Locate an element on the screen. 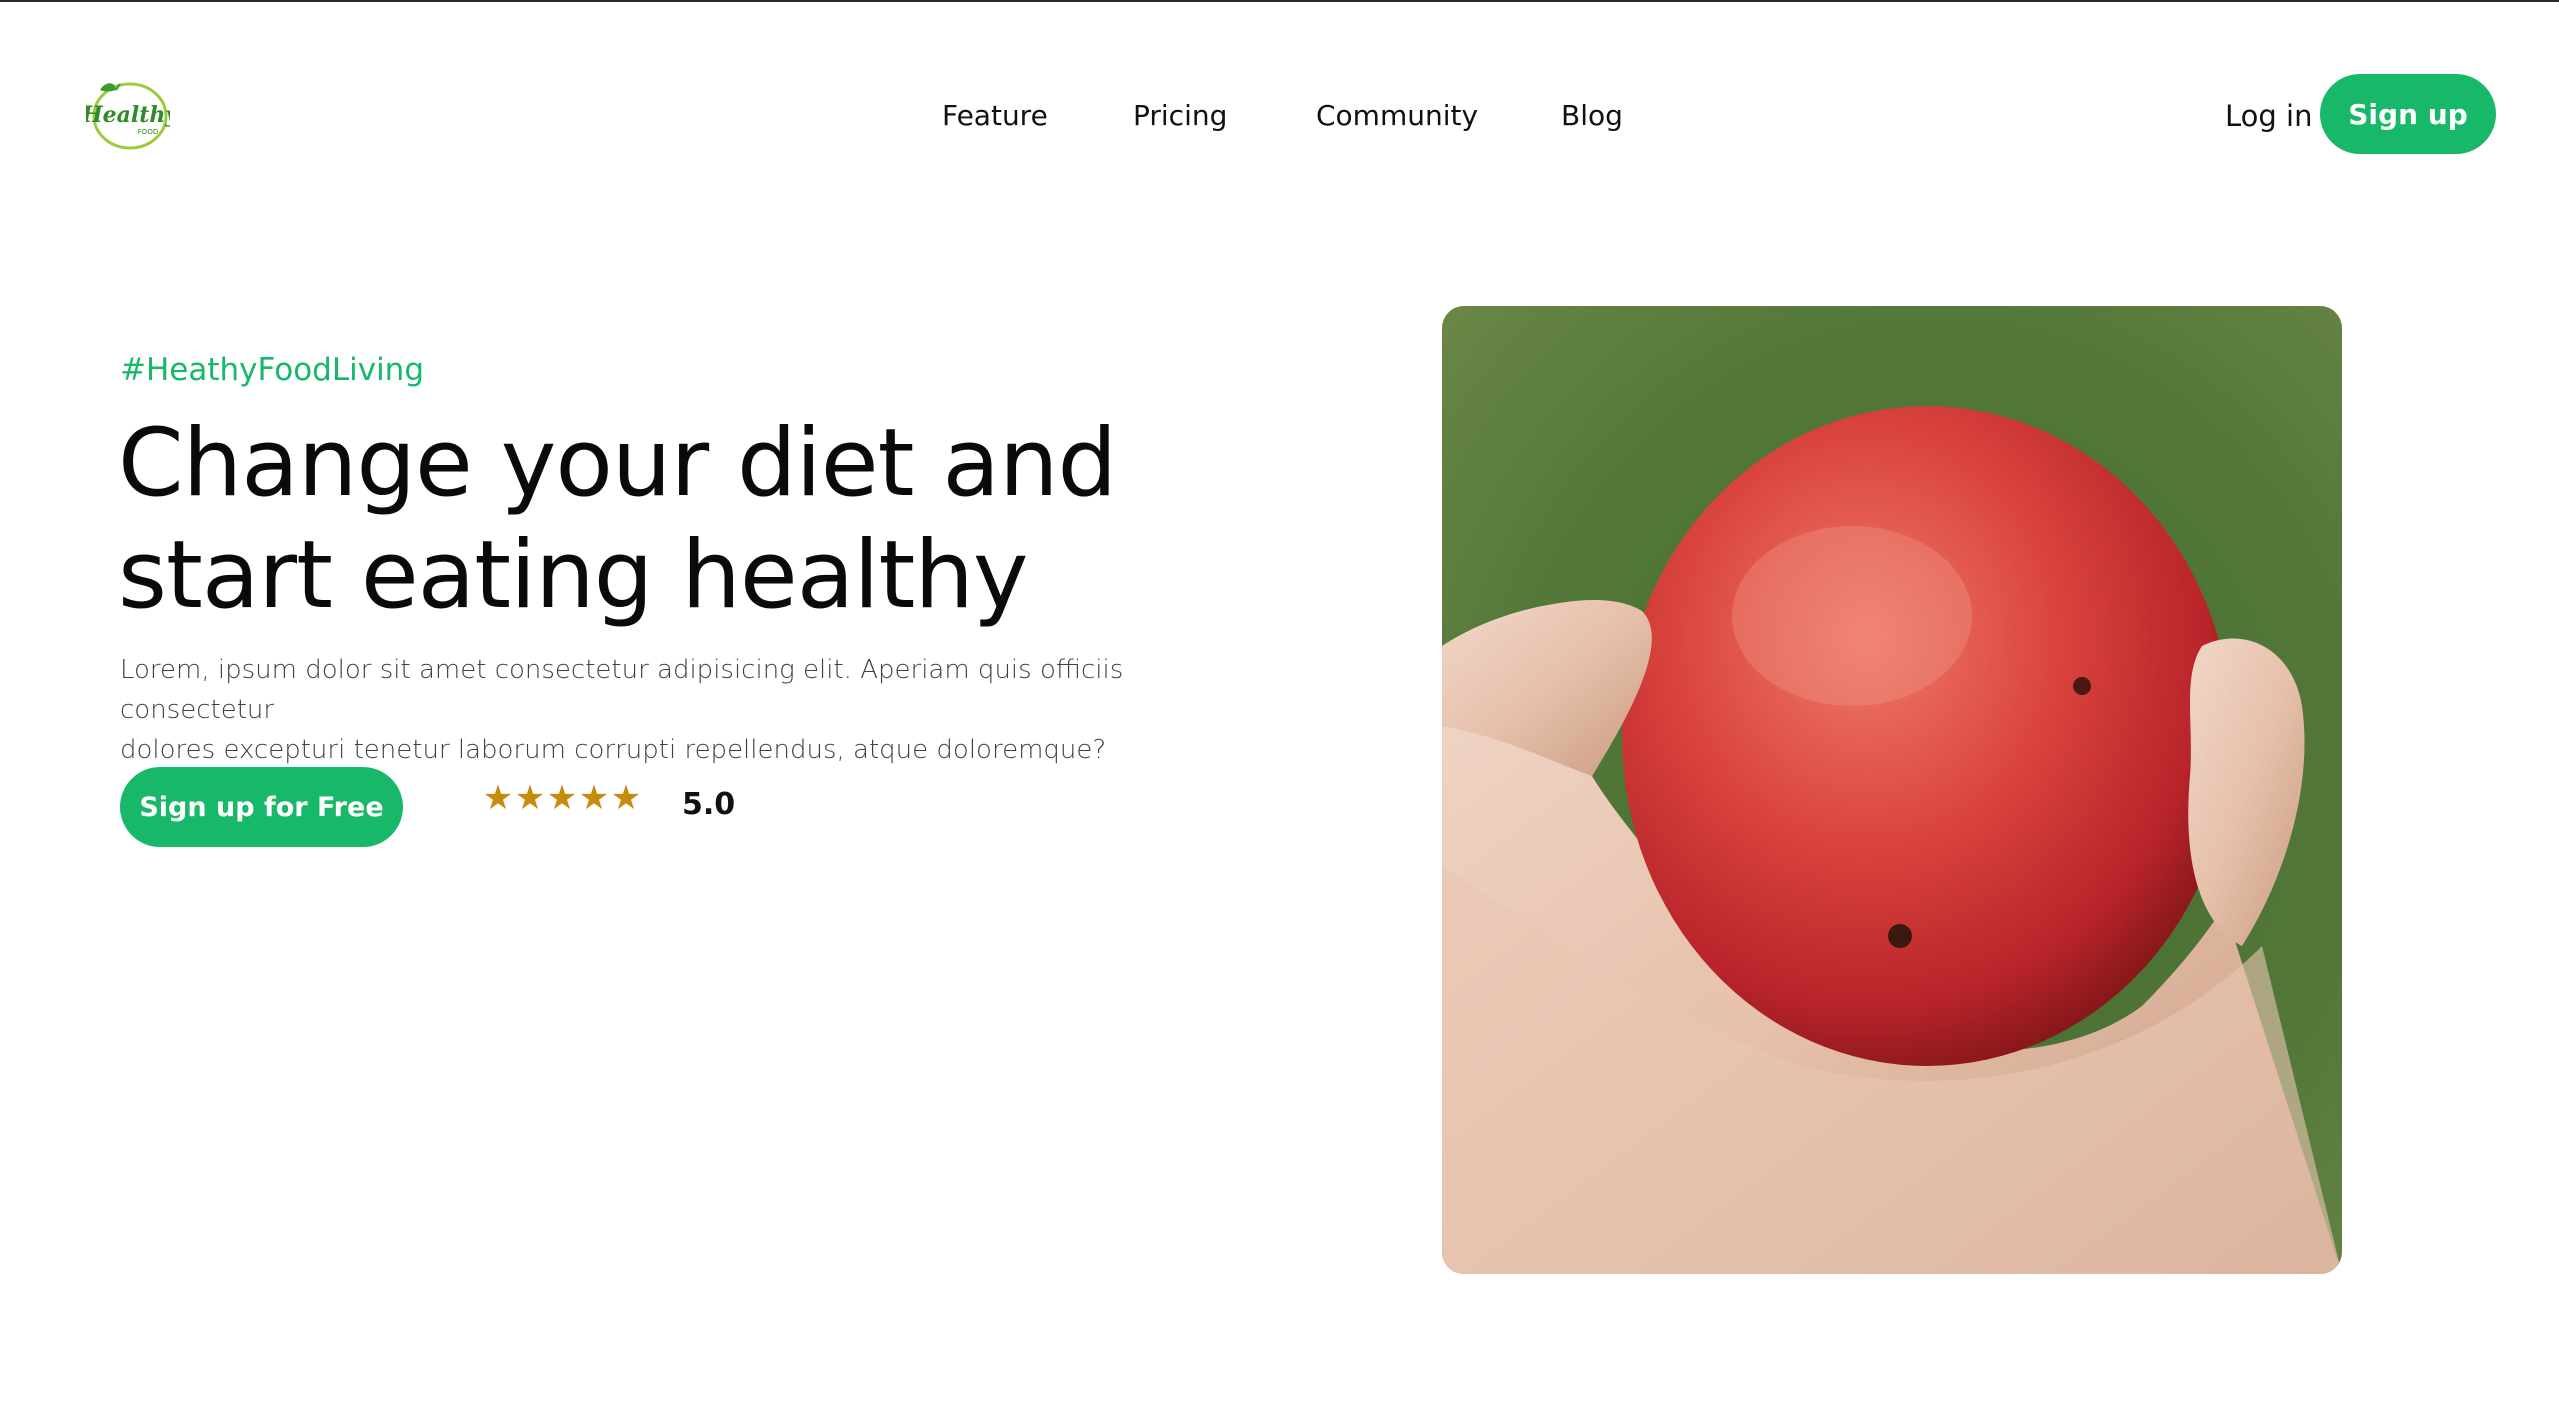 The height and width of the screenshot is (1417, 2559). login-link: Log in is located at coordinates (2268, 116).